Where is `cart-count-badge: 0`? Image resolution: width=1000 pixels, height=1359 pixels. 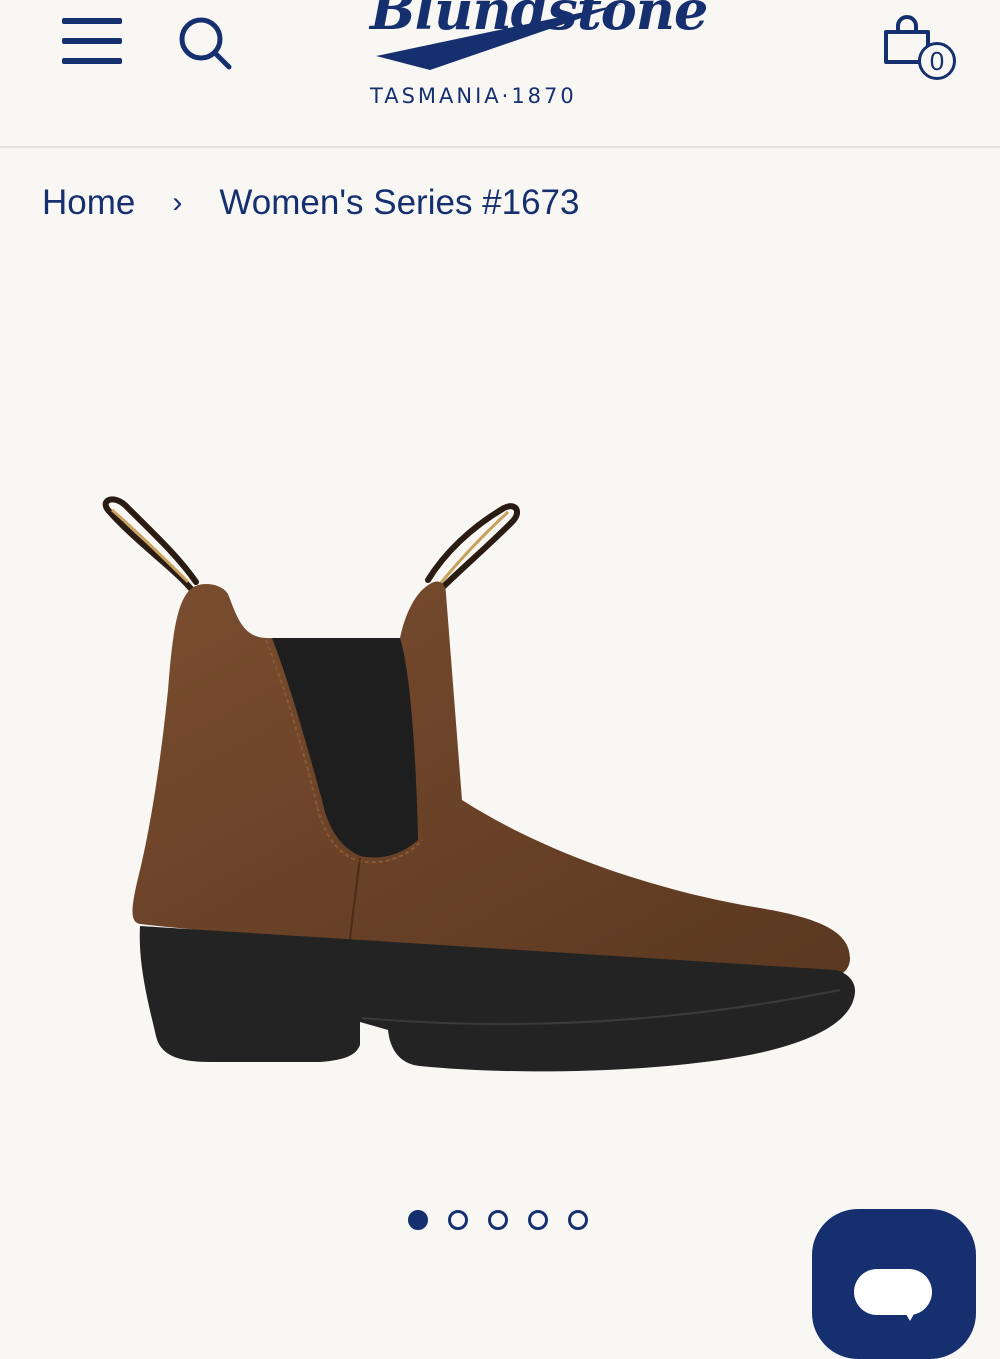
cart-count-badge: 0 is located at coordinates (937, 61).